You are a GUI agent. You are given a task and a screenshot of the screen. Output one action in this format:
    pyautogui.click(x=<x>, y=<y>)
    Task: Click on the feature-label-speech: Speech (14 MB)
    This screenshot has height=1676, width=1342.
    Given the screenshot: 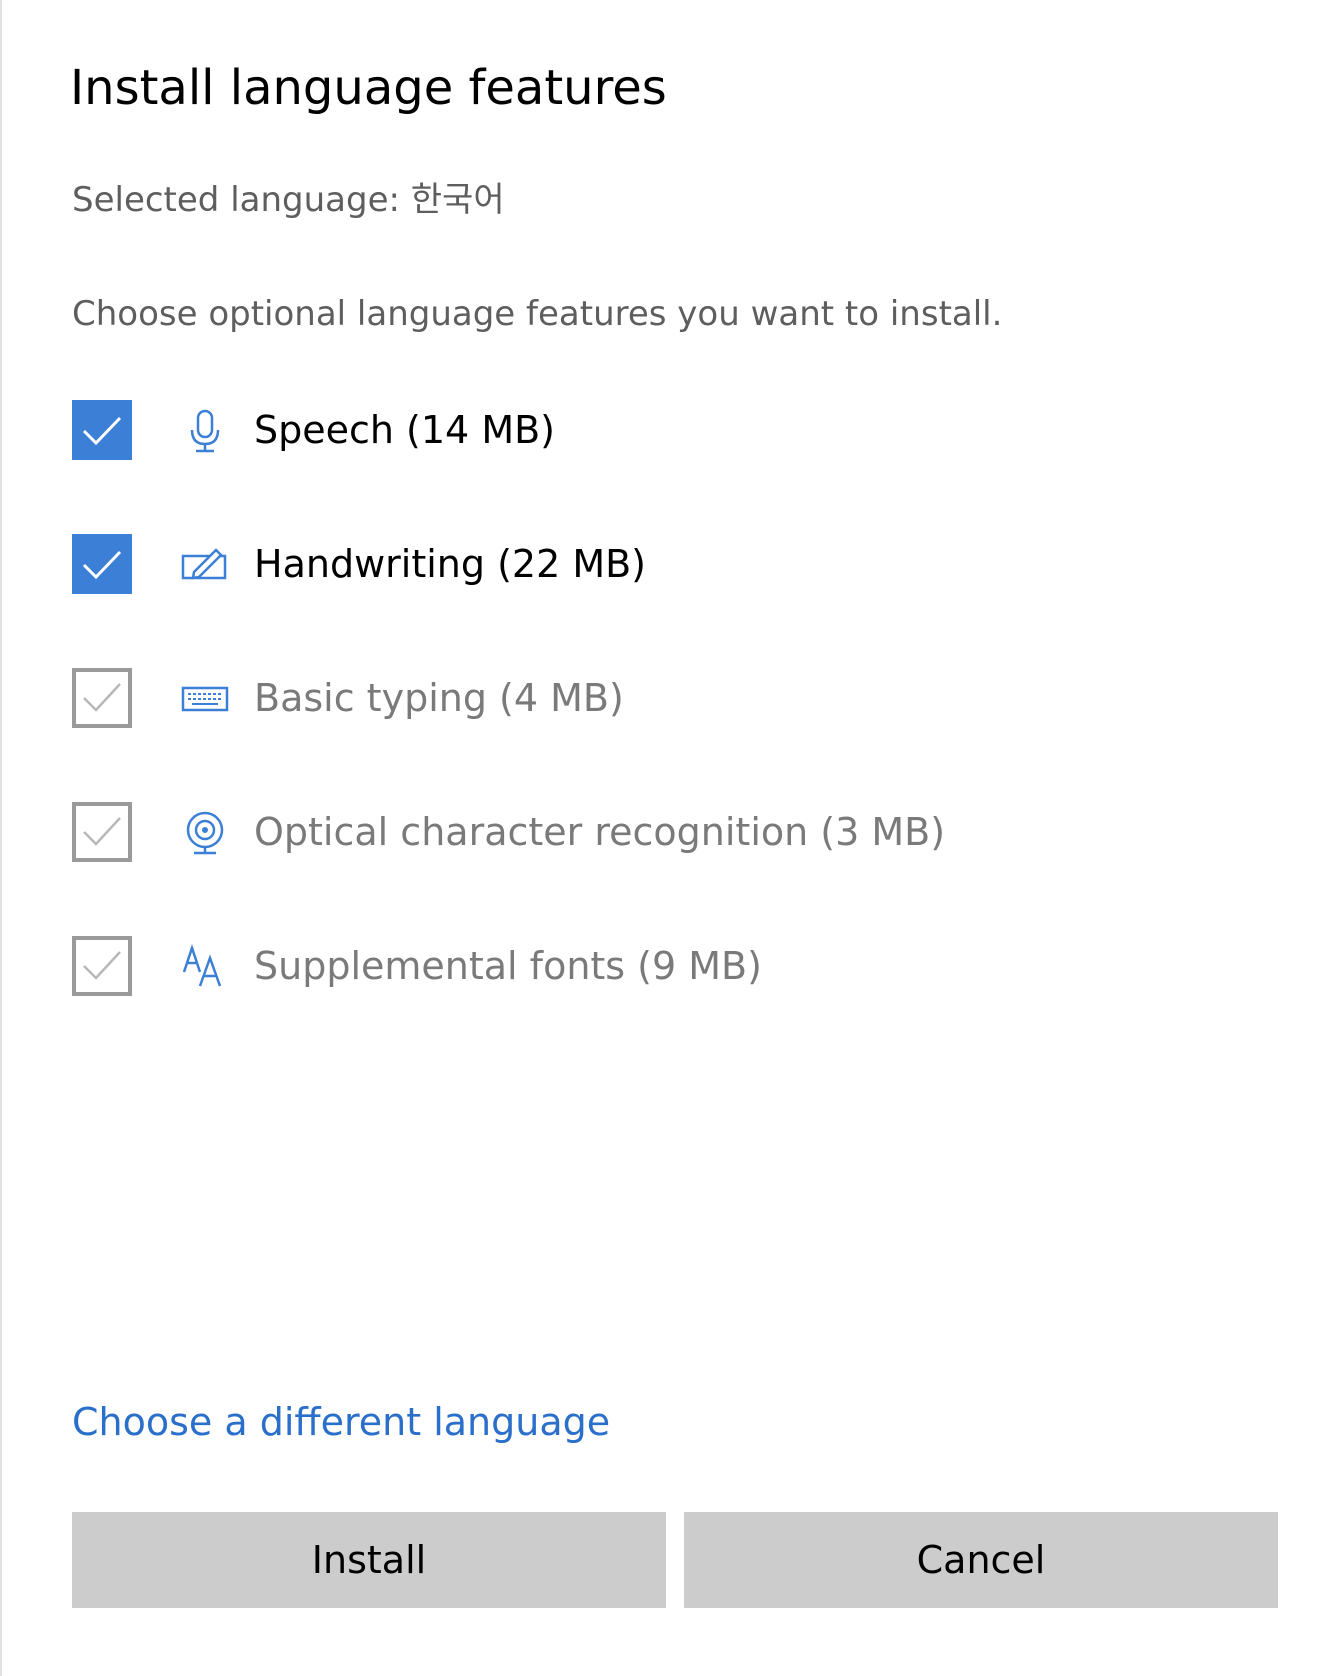 What is the action you would take?
    pyautogui.click(x=404, y=430)
    